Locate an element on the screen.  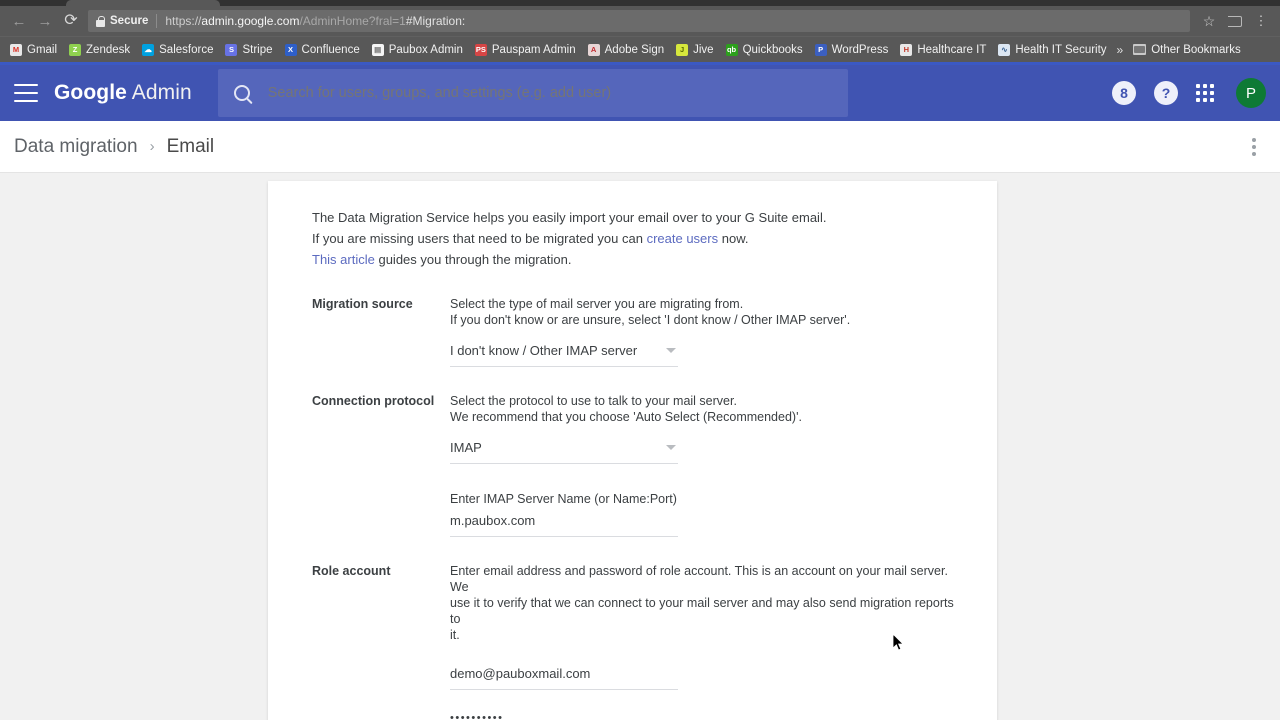
url-fragment: #Migration: is located at coordinates (435, 21).